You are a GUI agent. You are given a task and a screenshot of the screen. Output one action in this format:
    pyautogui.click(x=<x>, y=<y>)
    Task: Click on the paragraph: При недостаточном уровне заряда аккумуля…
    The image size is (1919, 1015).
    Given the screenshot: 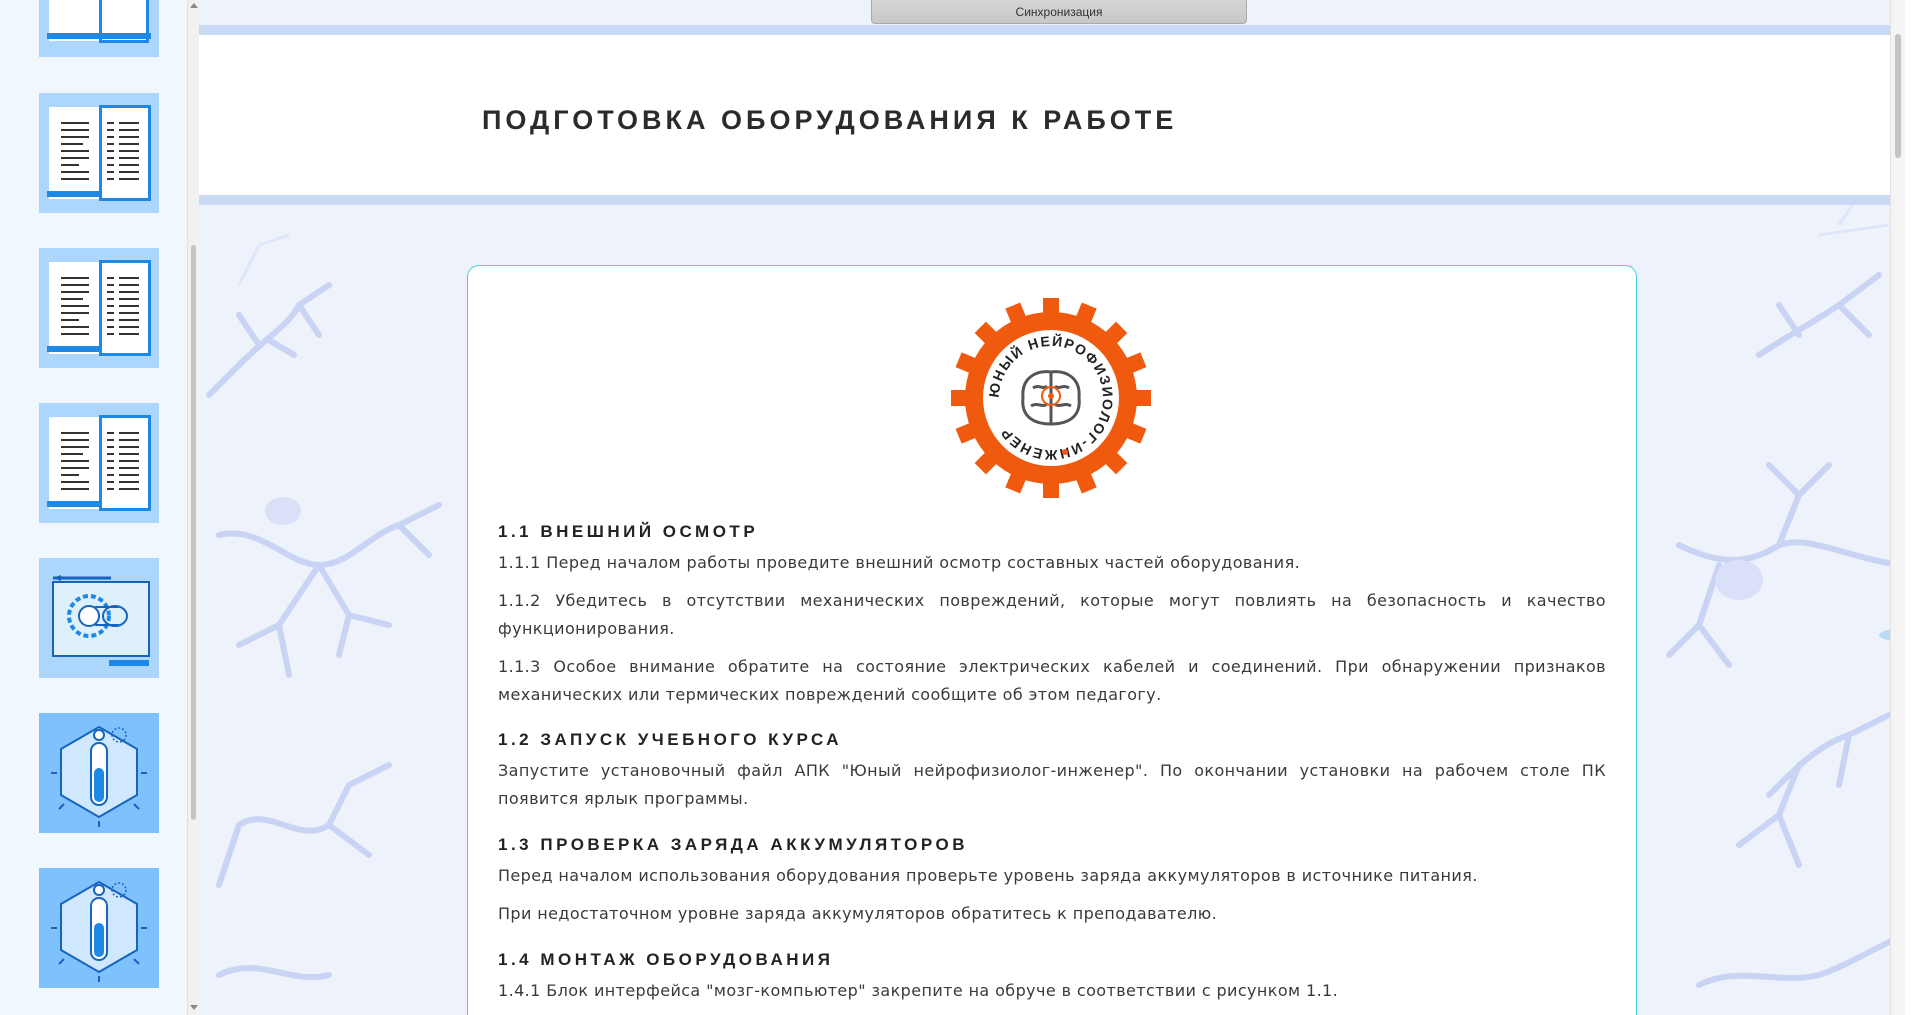 What is the action you would take?
    pyautogui.click(x=858, y=913)
    